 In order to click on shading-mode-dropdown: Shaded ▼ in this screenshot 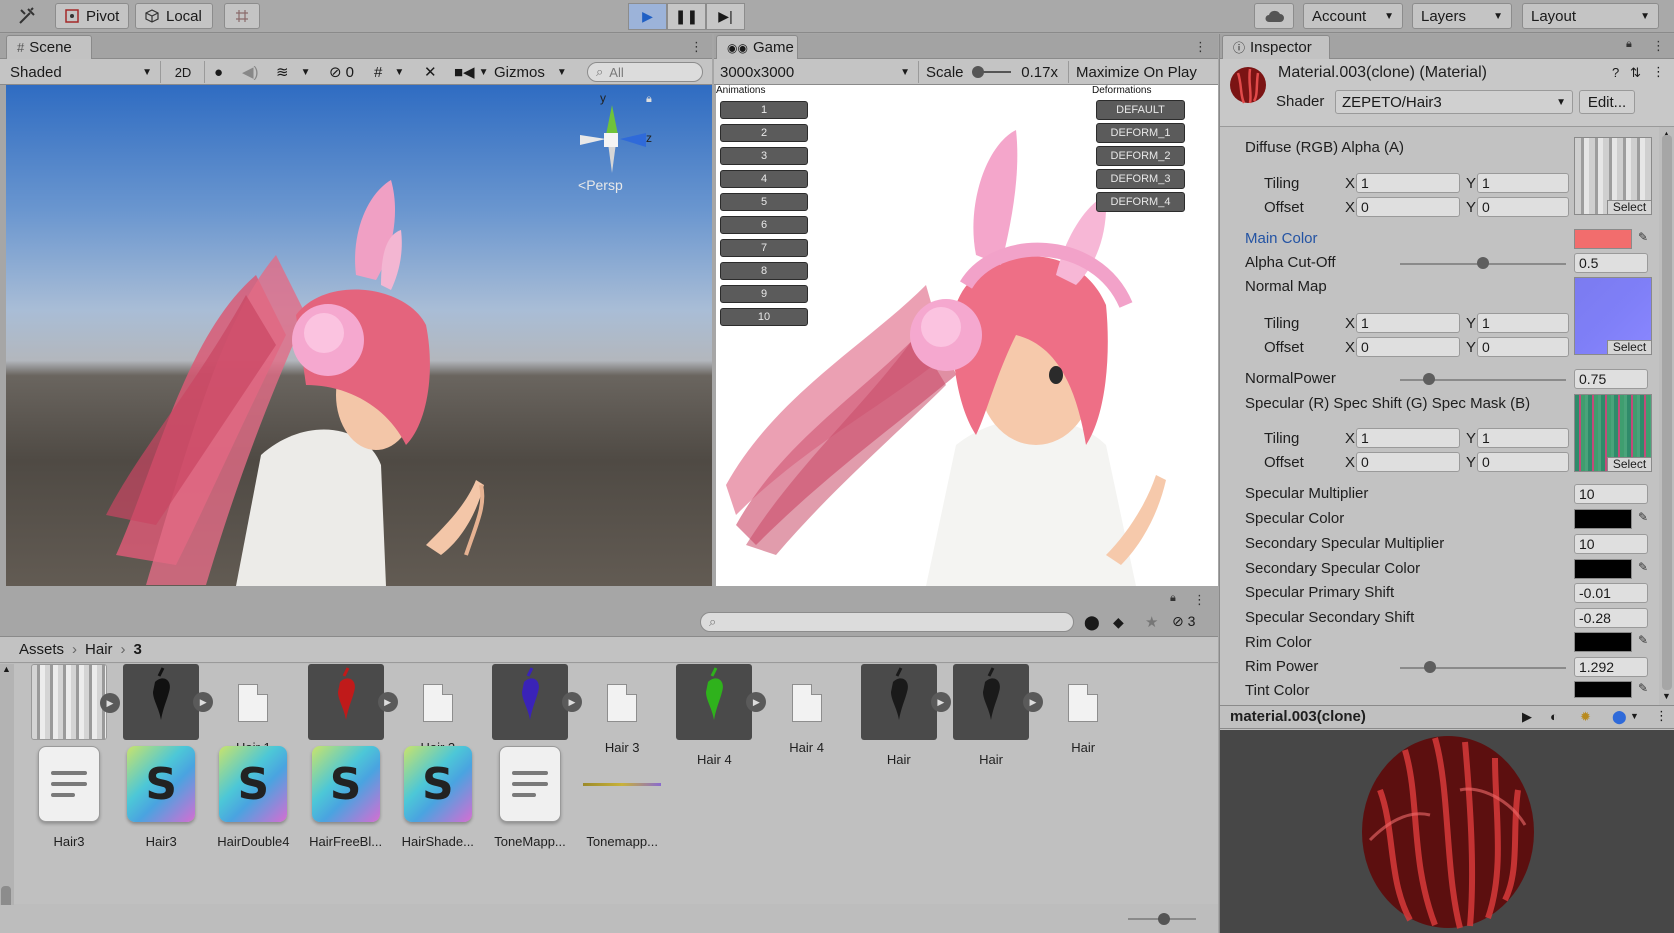, I will do `click(81, 72)`.